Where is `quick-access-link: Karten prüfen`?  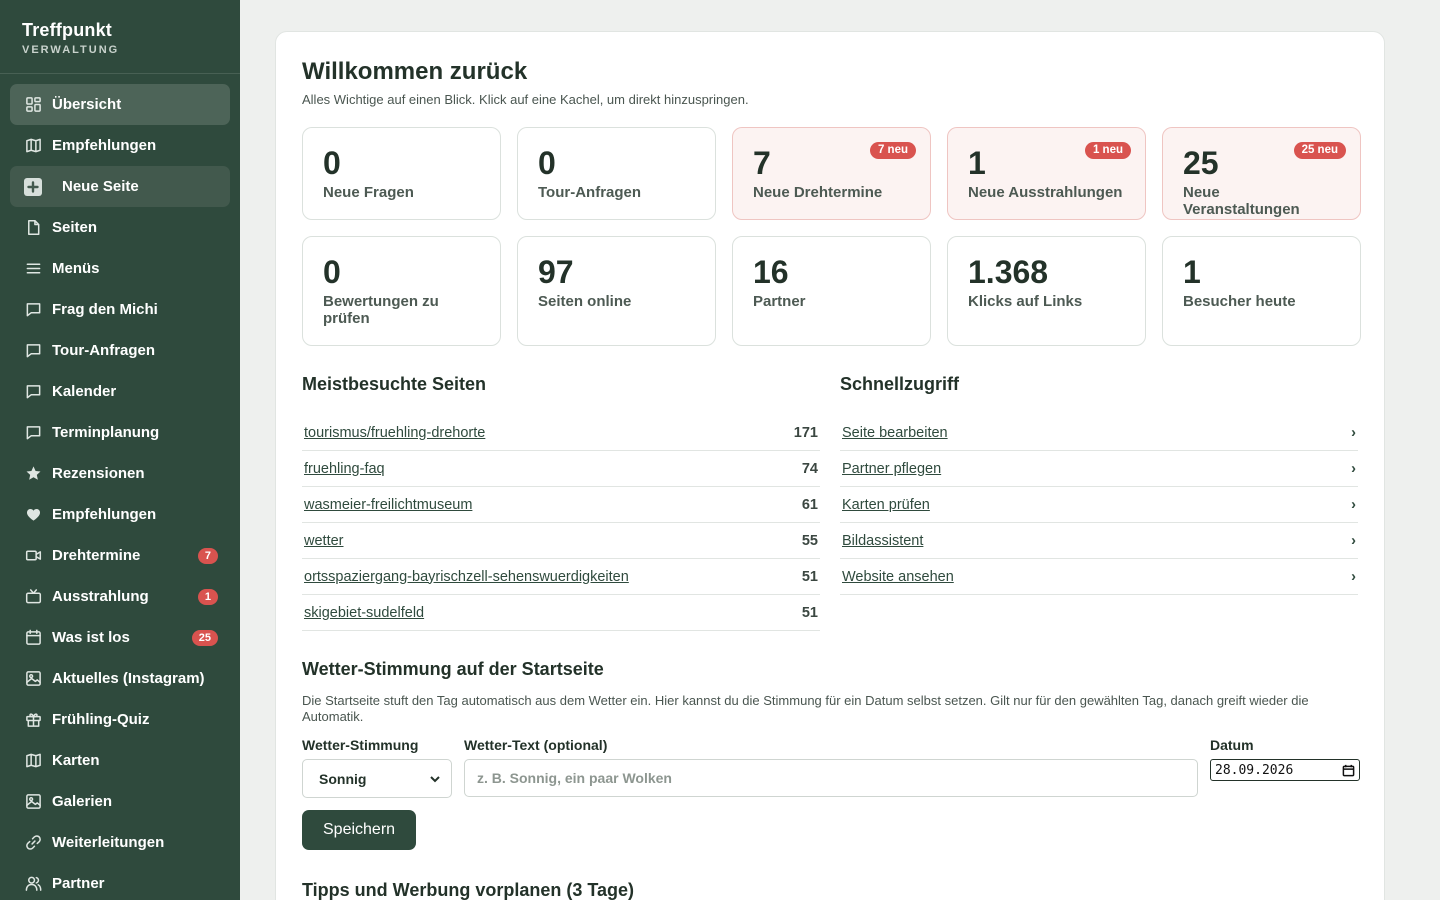
quick-access-link: Karten prüfen is located at coordinates (886, 505).